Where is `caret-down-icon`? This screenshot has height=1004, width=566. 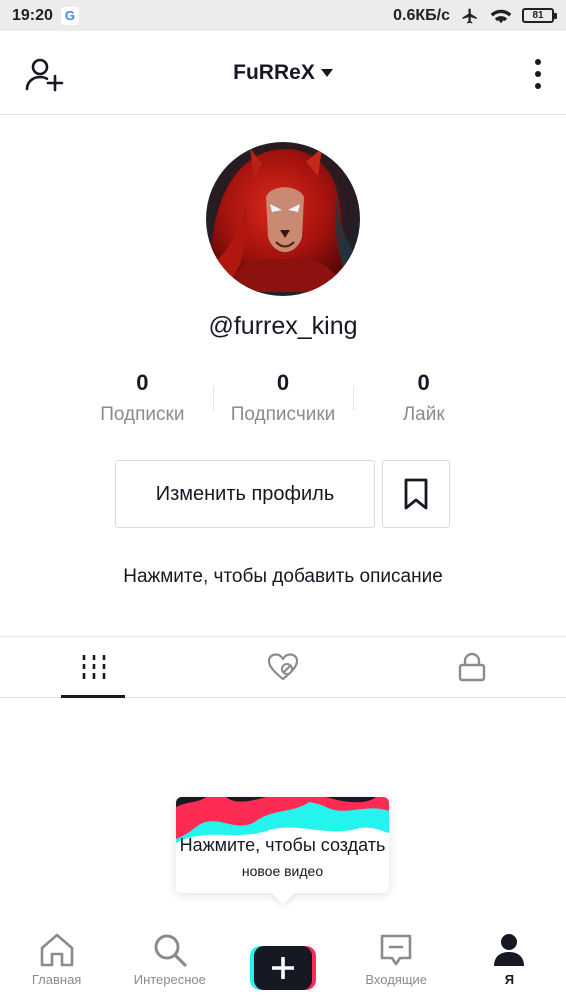 caret-down-icon is located at coordinates (326, 72).